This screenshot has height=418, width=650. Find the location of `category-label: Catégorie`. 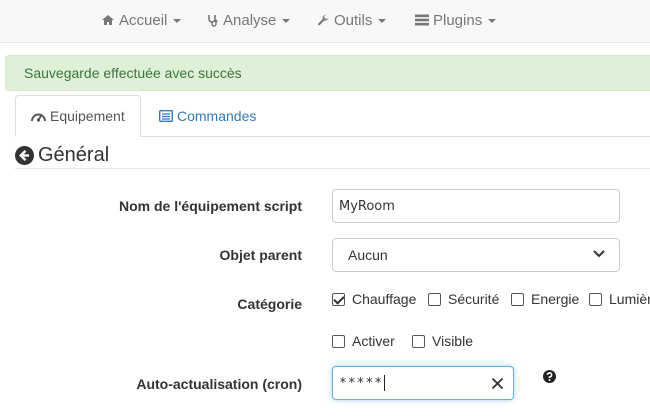

category-label: Catégorie is located at coordinates (269, 304).